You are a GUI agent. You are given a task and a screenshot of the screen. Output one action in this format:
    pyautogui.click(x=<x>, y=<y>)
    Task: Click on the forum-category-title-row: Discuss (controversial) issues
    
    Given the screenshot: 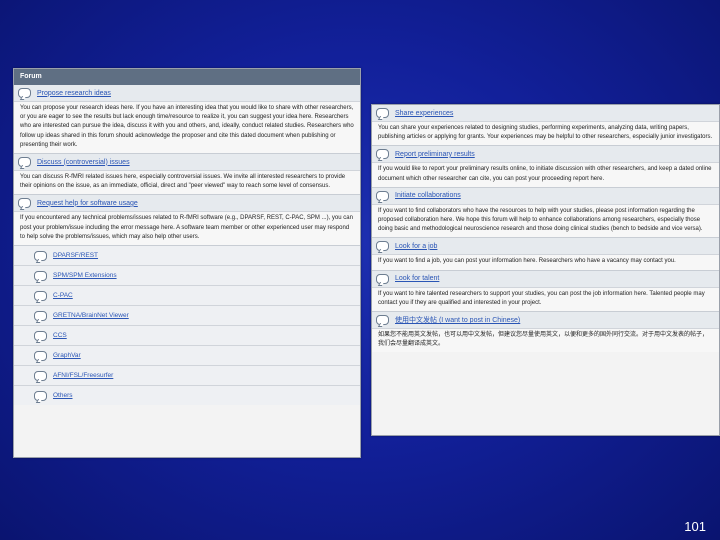 What is the action you would take?
    pyautogui.click(x=187, y=163)
    